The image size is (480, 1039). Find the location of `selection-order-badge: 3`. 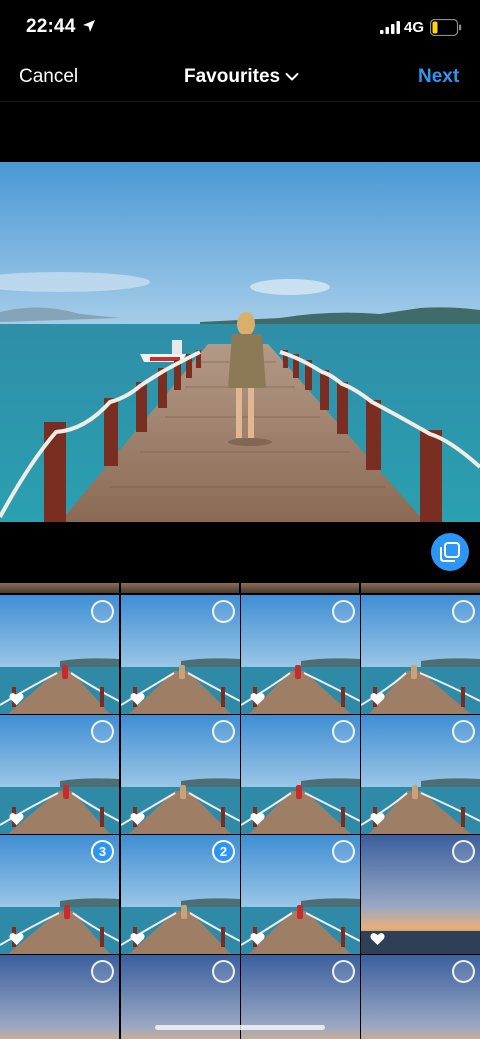

selection-order-badge: 3 is located at coordinates (102, 851).